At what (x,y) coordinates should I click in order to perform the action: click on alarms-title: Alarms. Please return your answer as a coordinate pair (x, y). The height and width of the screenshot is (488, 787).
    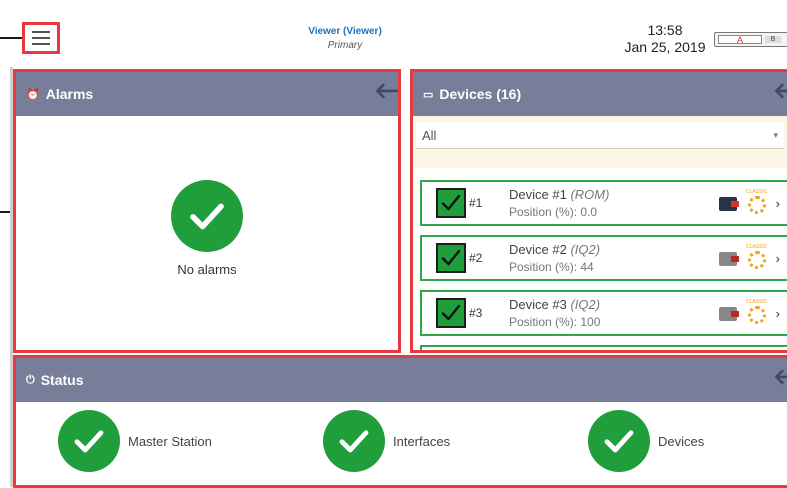
    Looking at the image, I should click on (69, 94).